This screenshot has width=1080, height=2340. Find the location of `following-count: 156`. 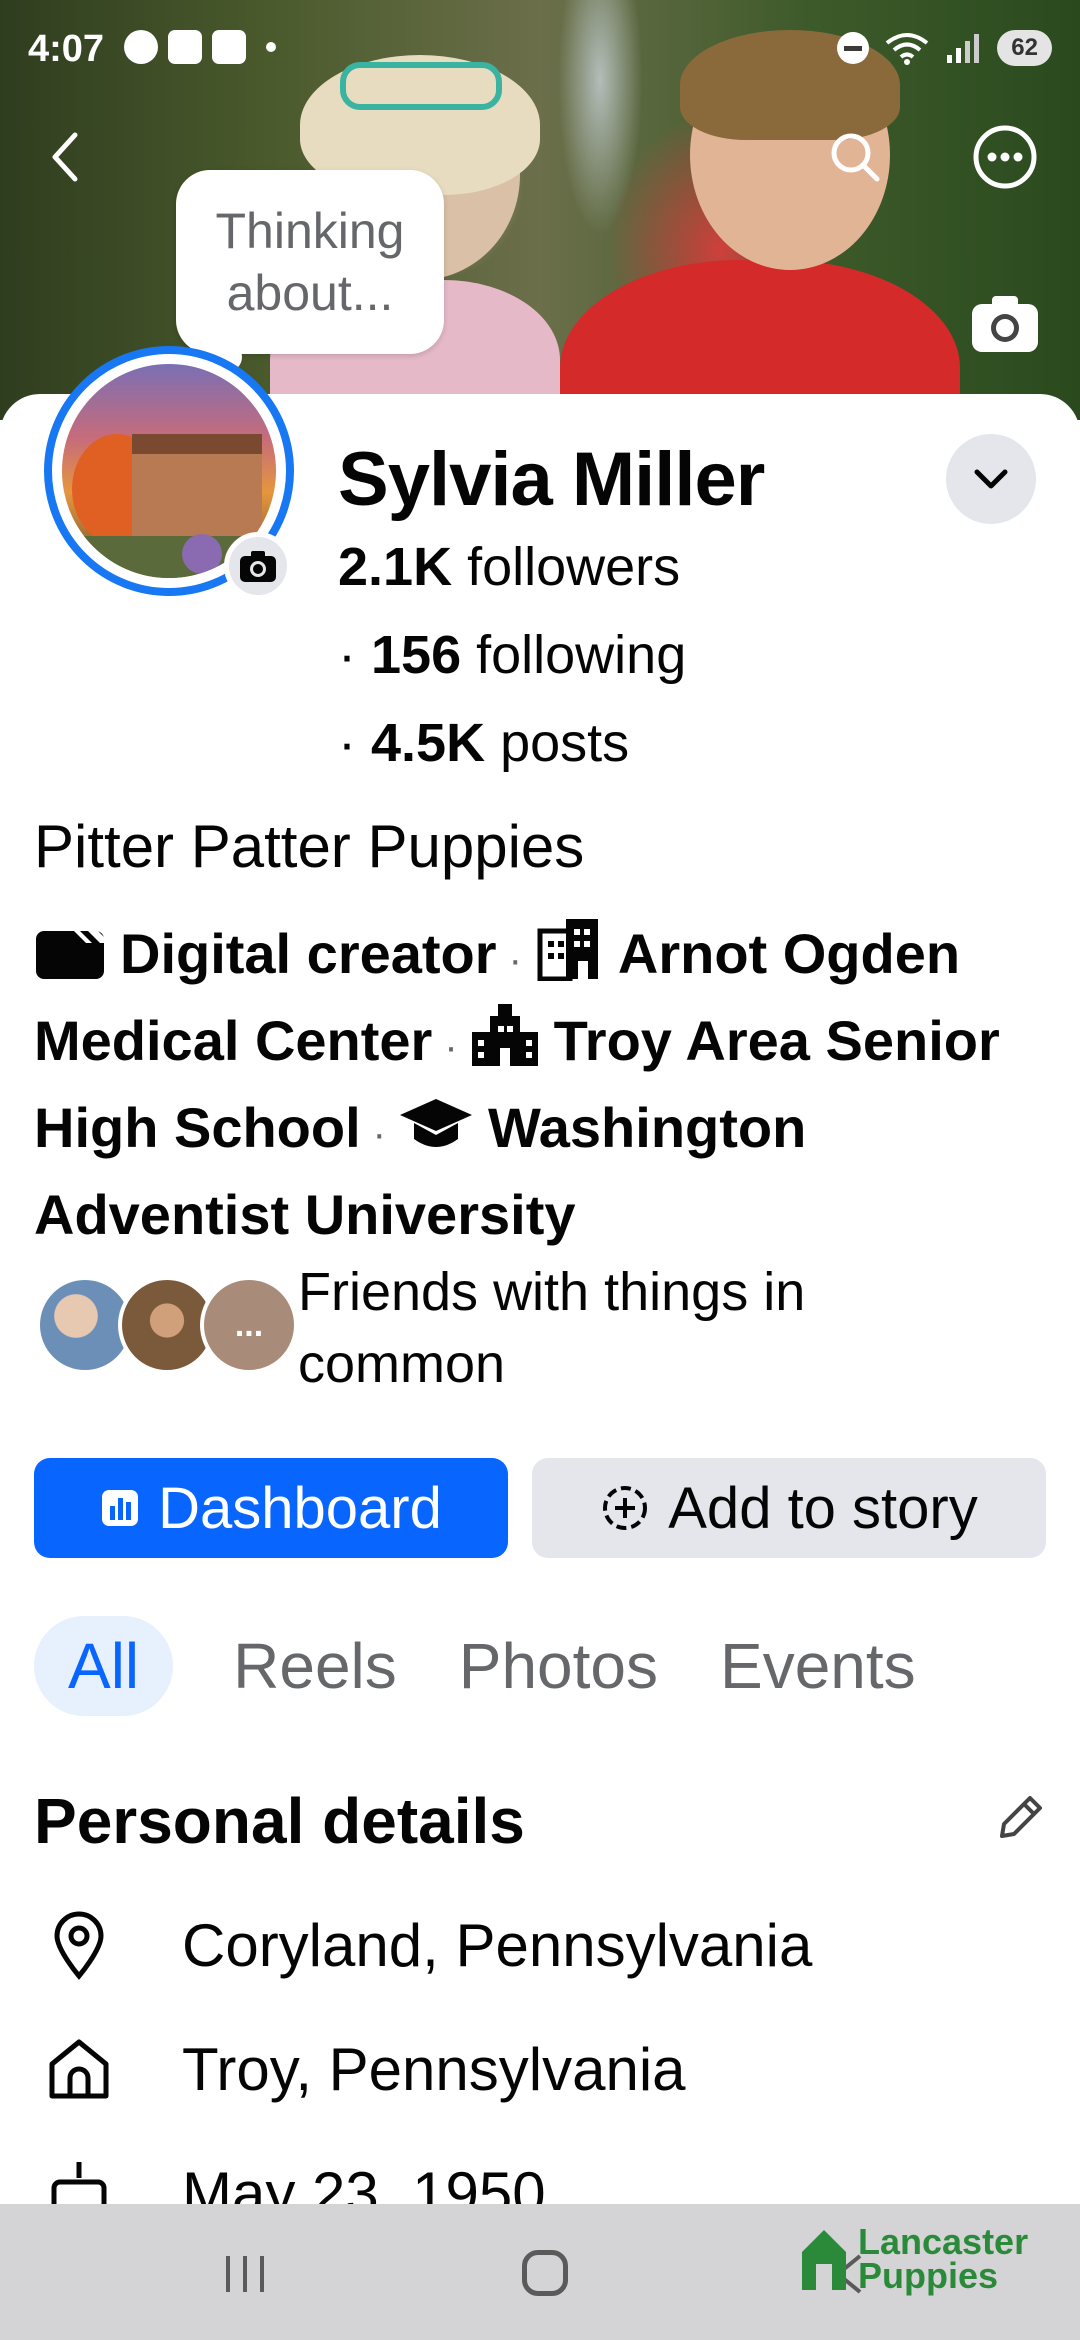

following-count: 156 is located at coordinates (416, 655).